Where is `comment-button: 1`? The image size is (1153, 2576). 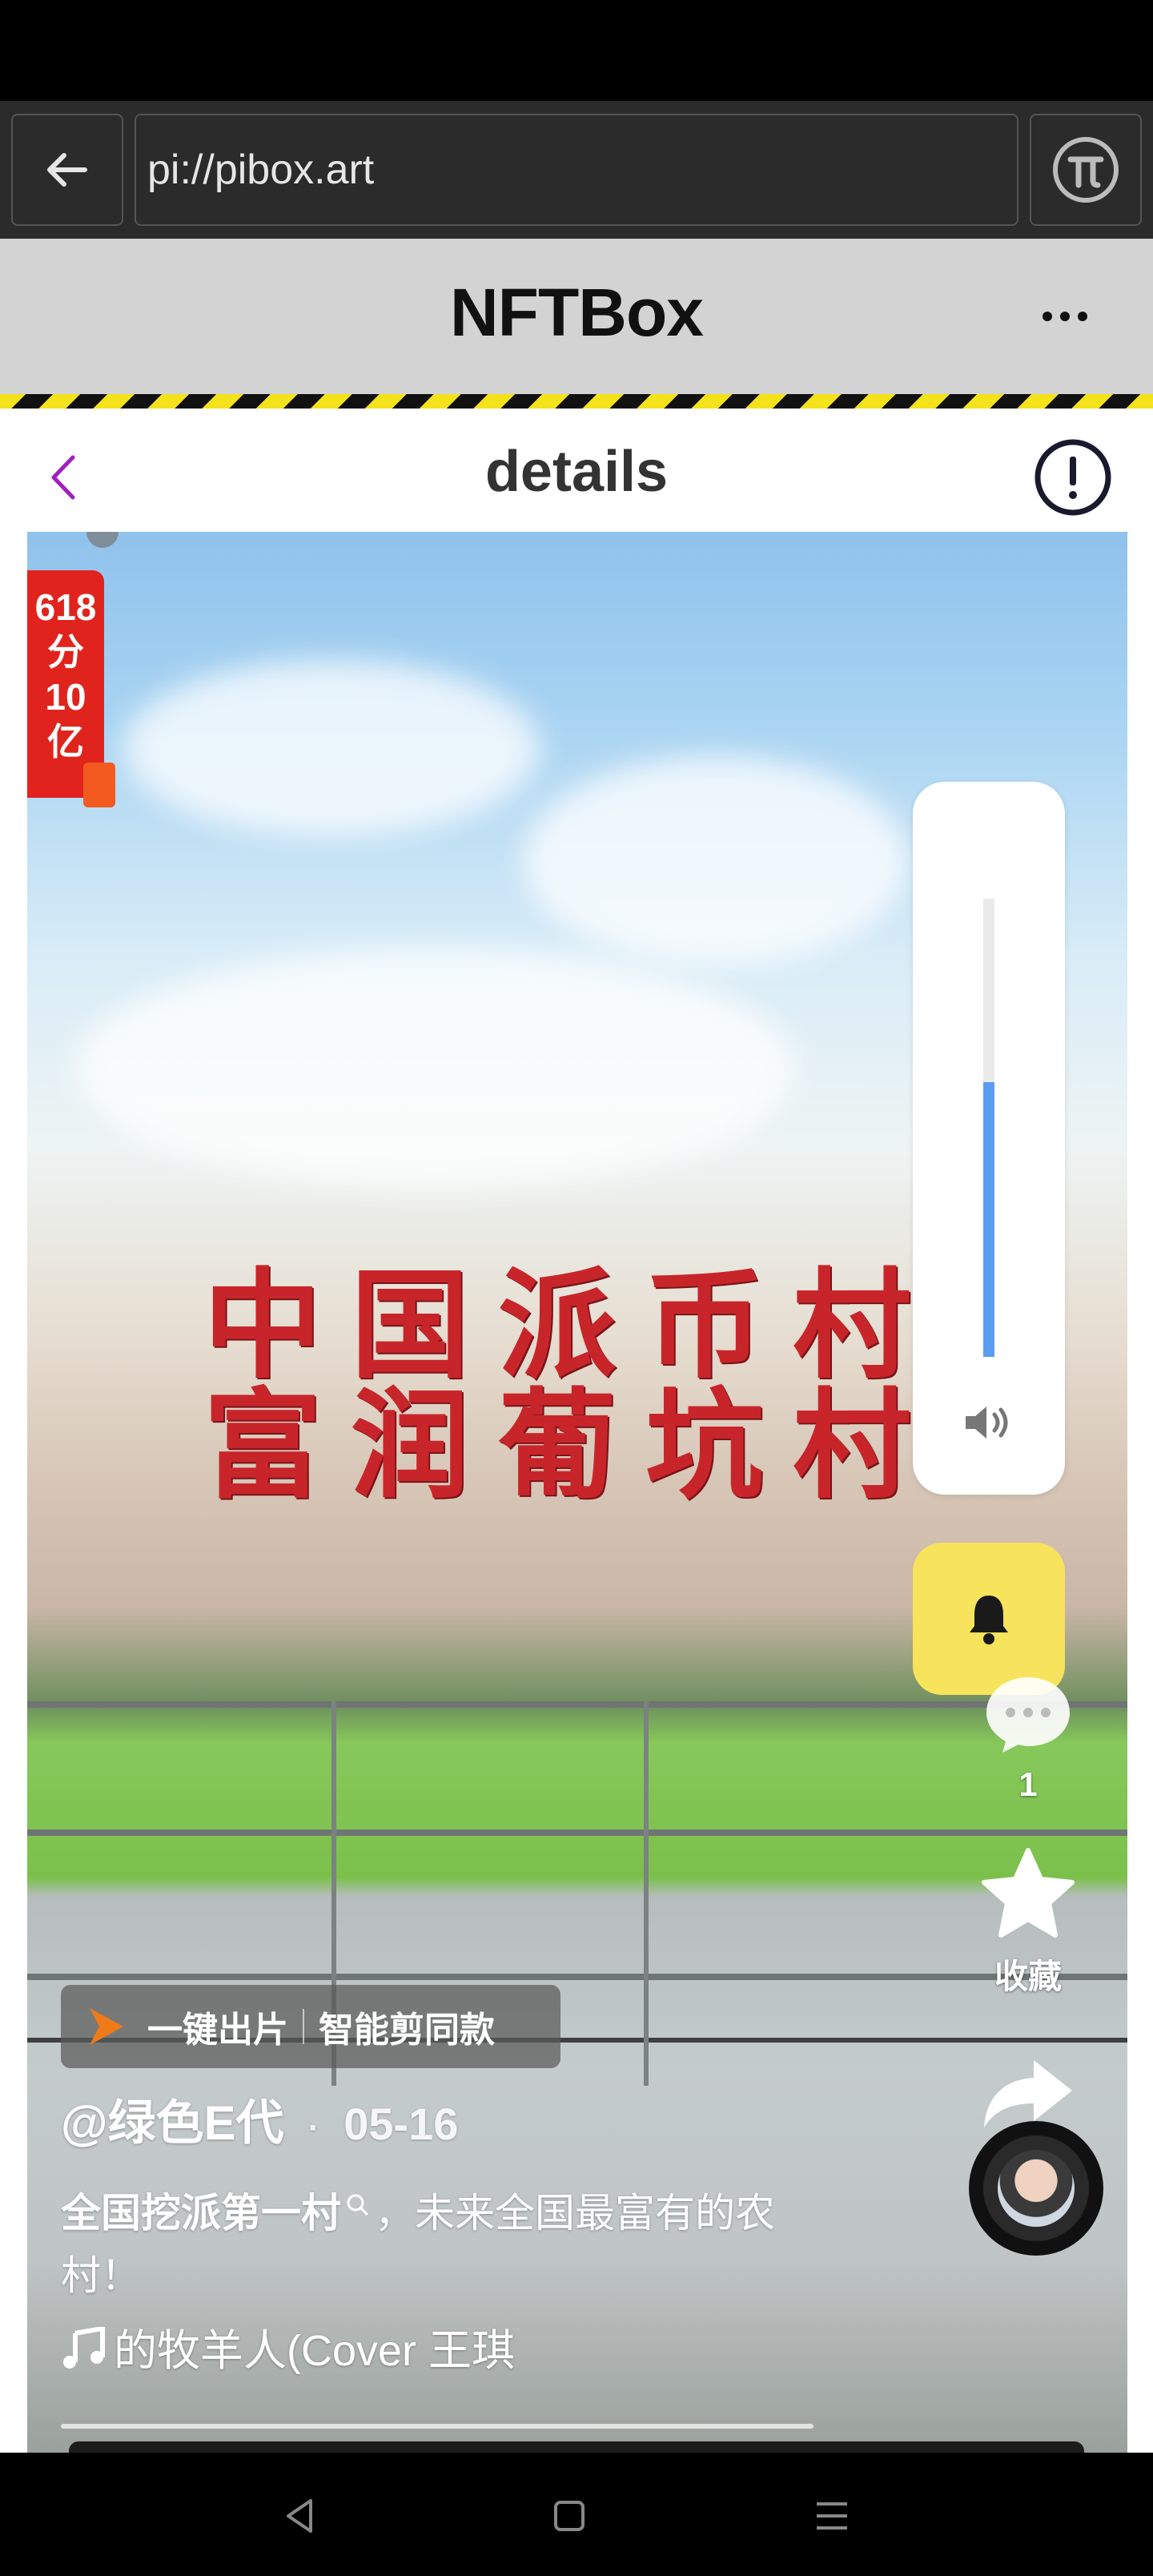
comment-button: 1 is located at coordinates (1028, 1737).